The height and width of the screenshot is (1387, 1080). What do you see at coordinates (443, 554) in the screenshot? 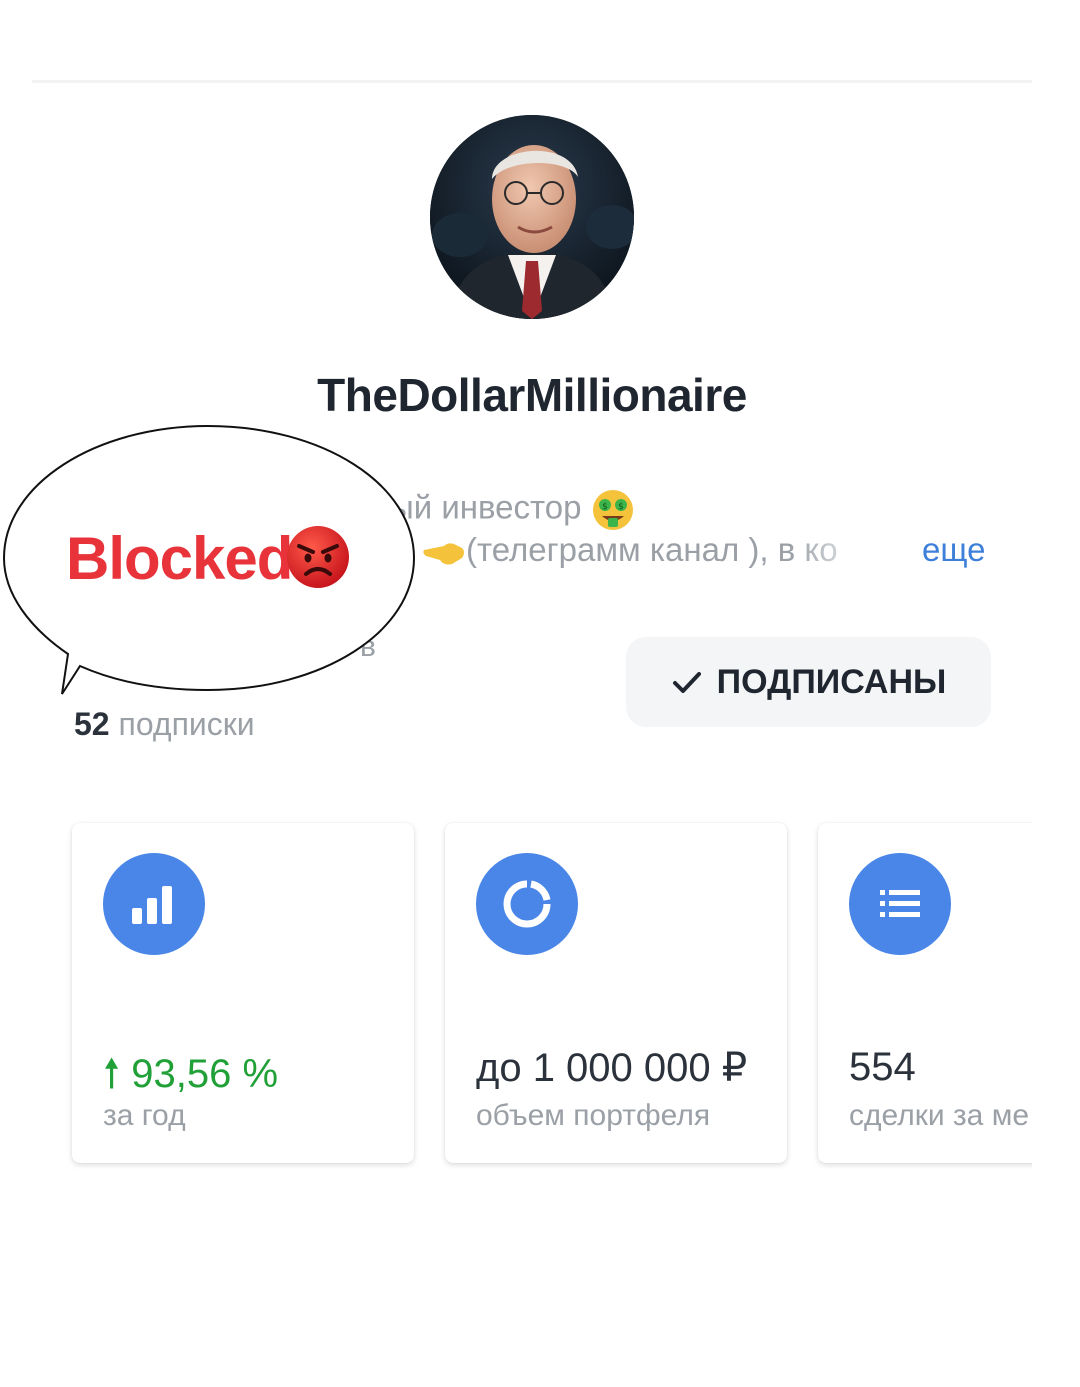
I see `pointing-left-hand-icon` at bounding box center [443, 554].